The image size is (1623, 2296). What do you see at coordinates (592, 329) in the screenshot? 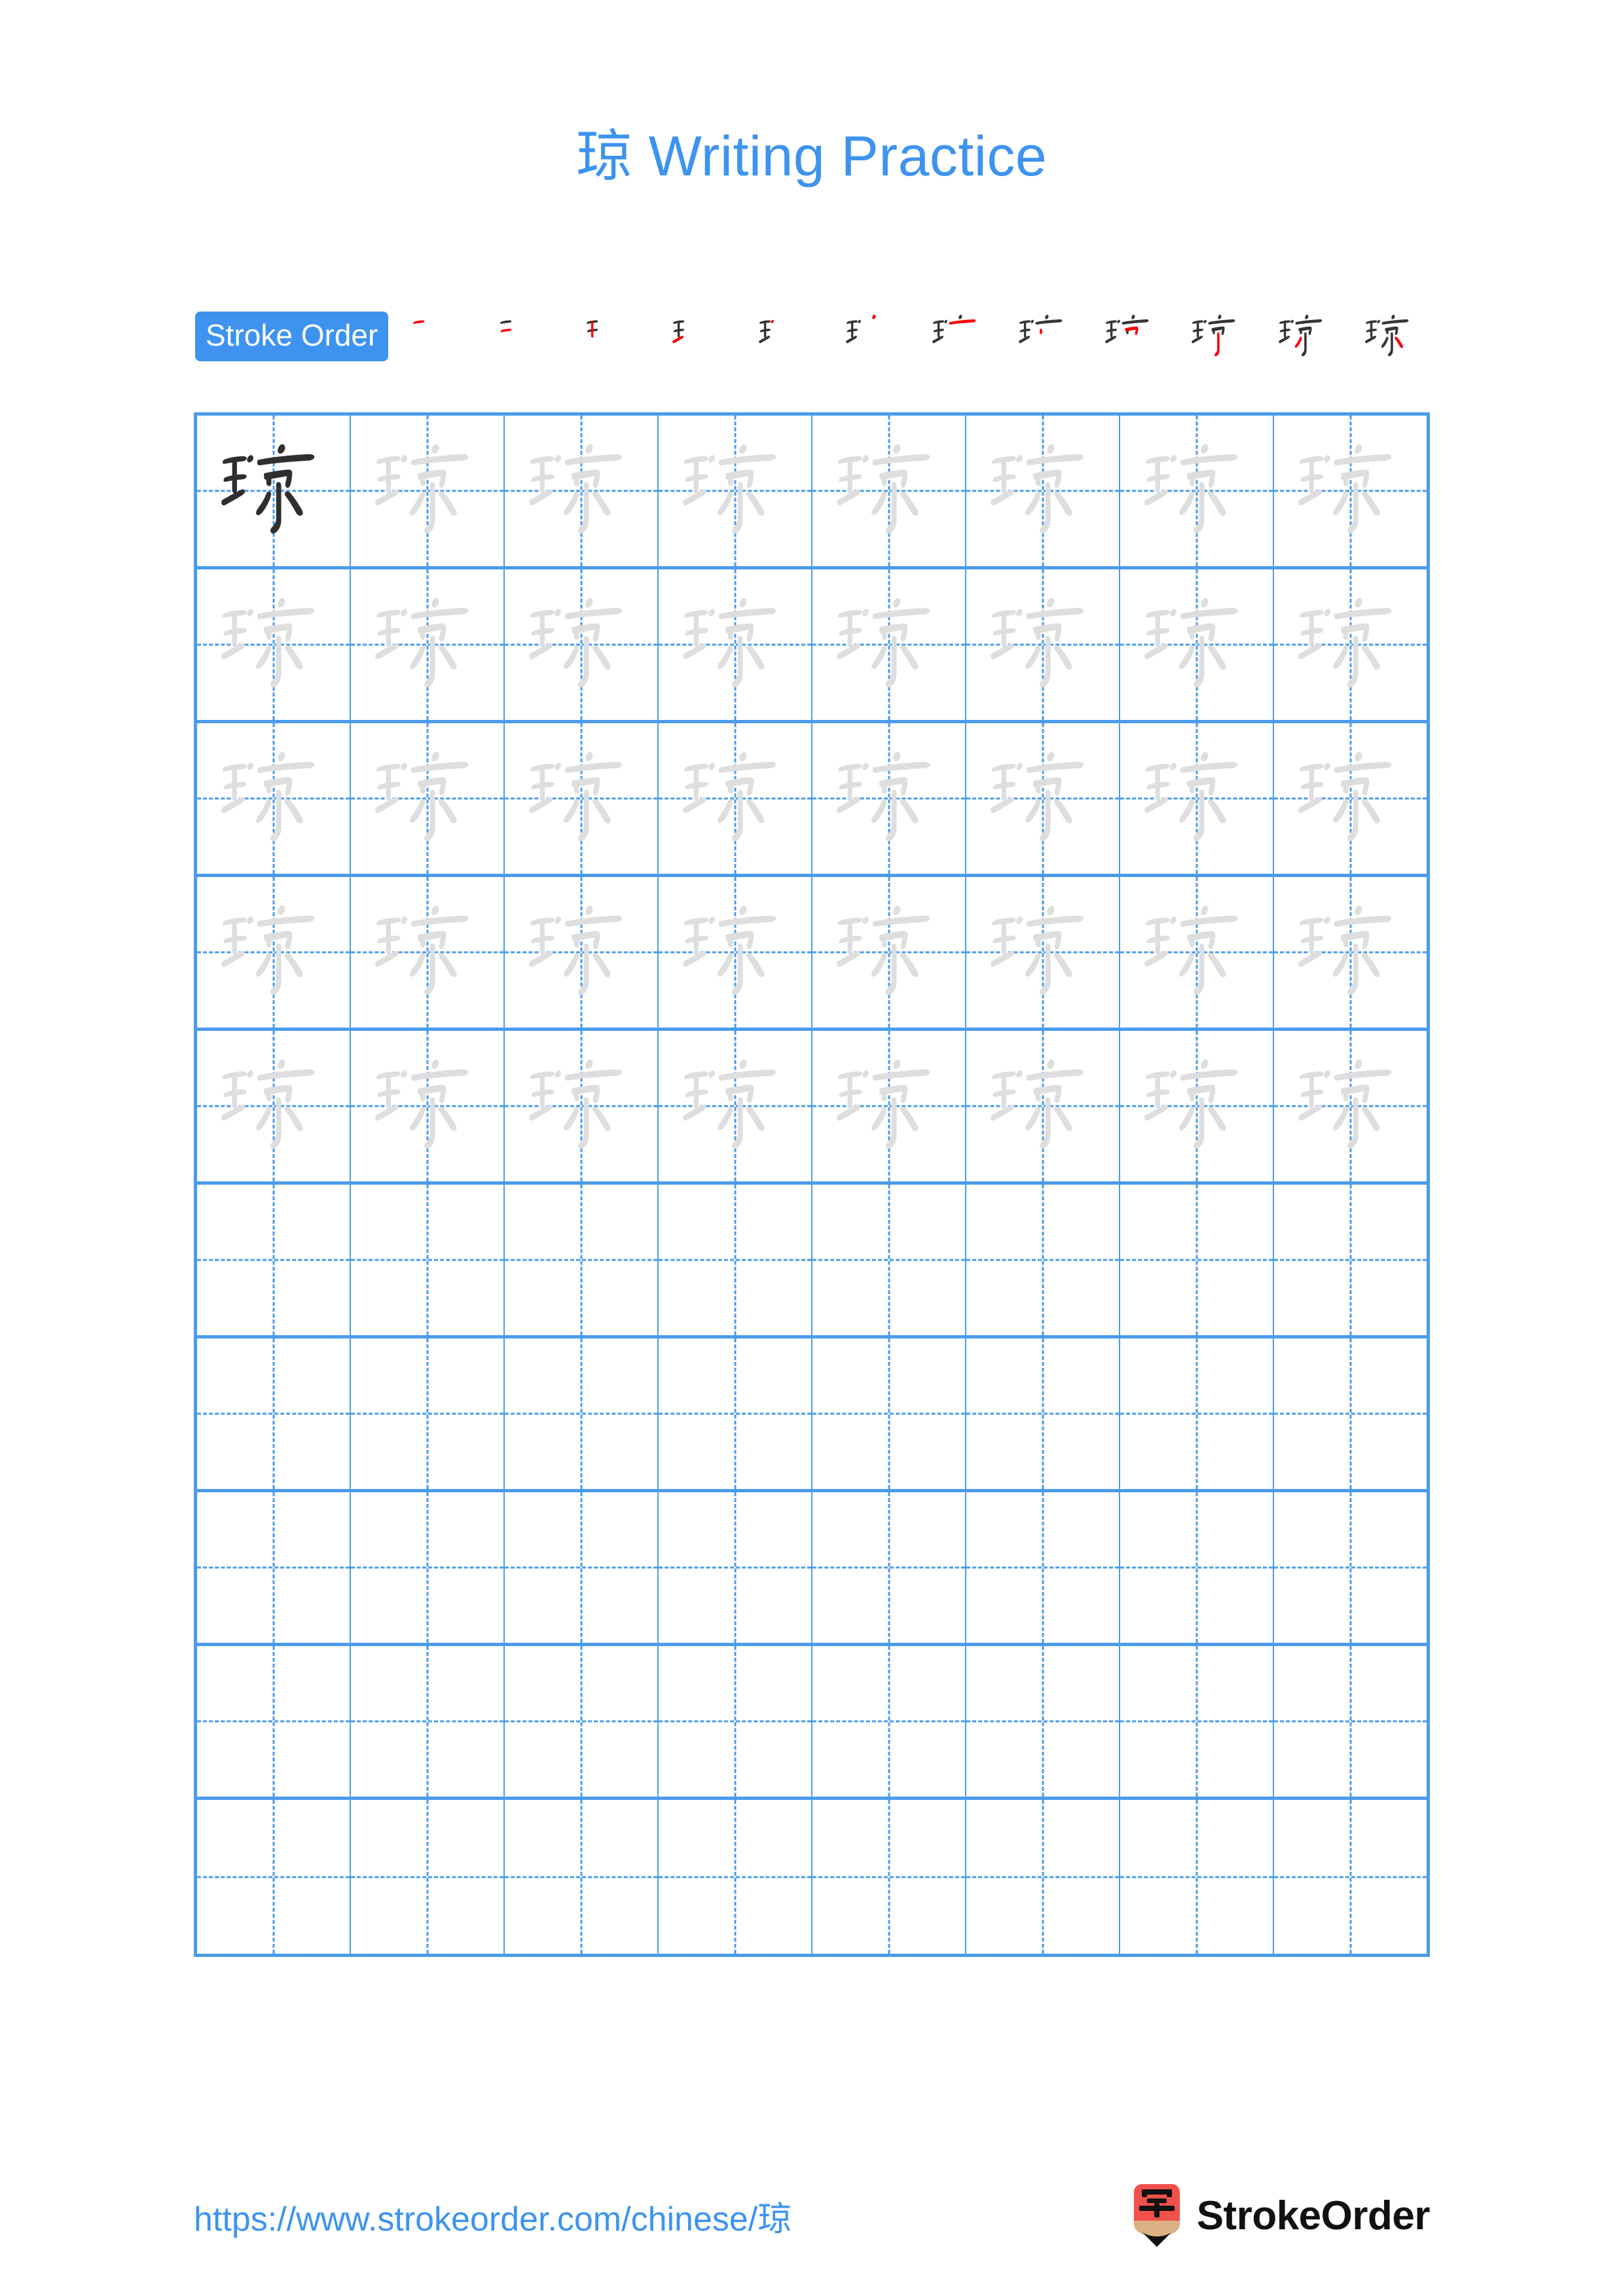
I see `new-stroke` at bounding box center [592, 329].